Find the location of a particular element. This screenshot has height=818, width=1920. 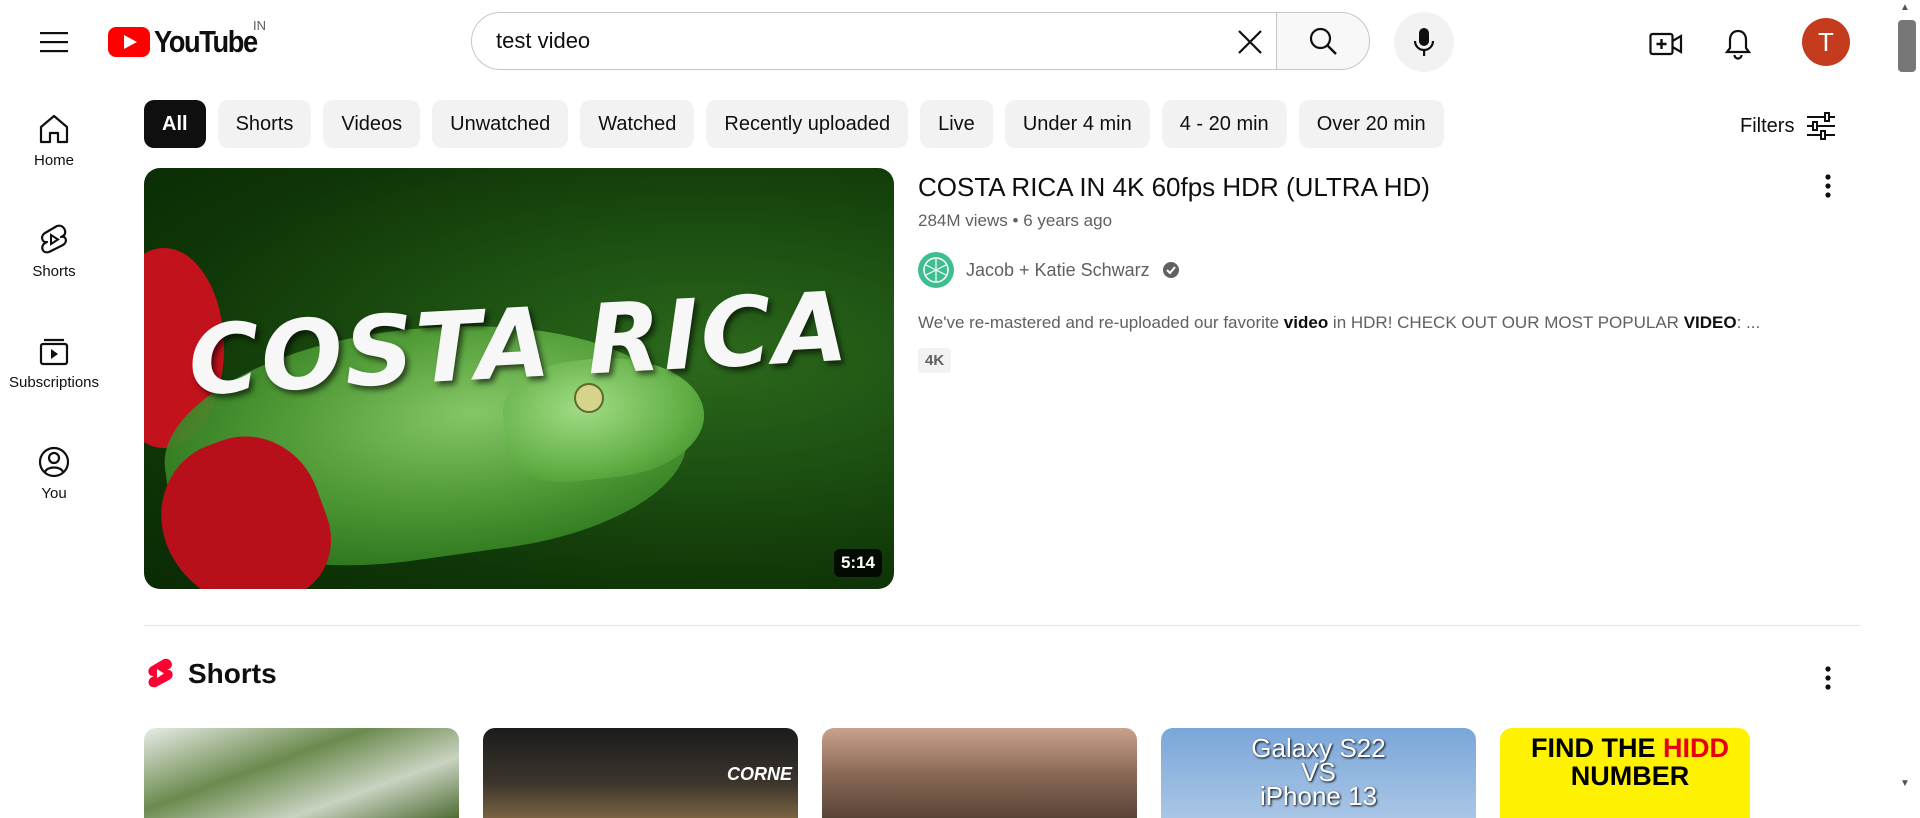

subscriptions-icon is located at coordinates (54, 352).